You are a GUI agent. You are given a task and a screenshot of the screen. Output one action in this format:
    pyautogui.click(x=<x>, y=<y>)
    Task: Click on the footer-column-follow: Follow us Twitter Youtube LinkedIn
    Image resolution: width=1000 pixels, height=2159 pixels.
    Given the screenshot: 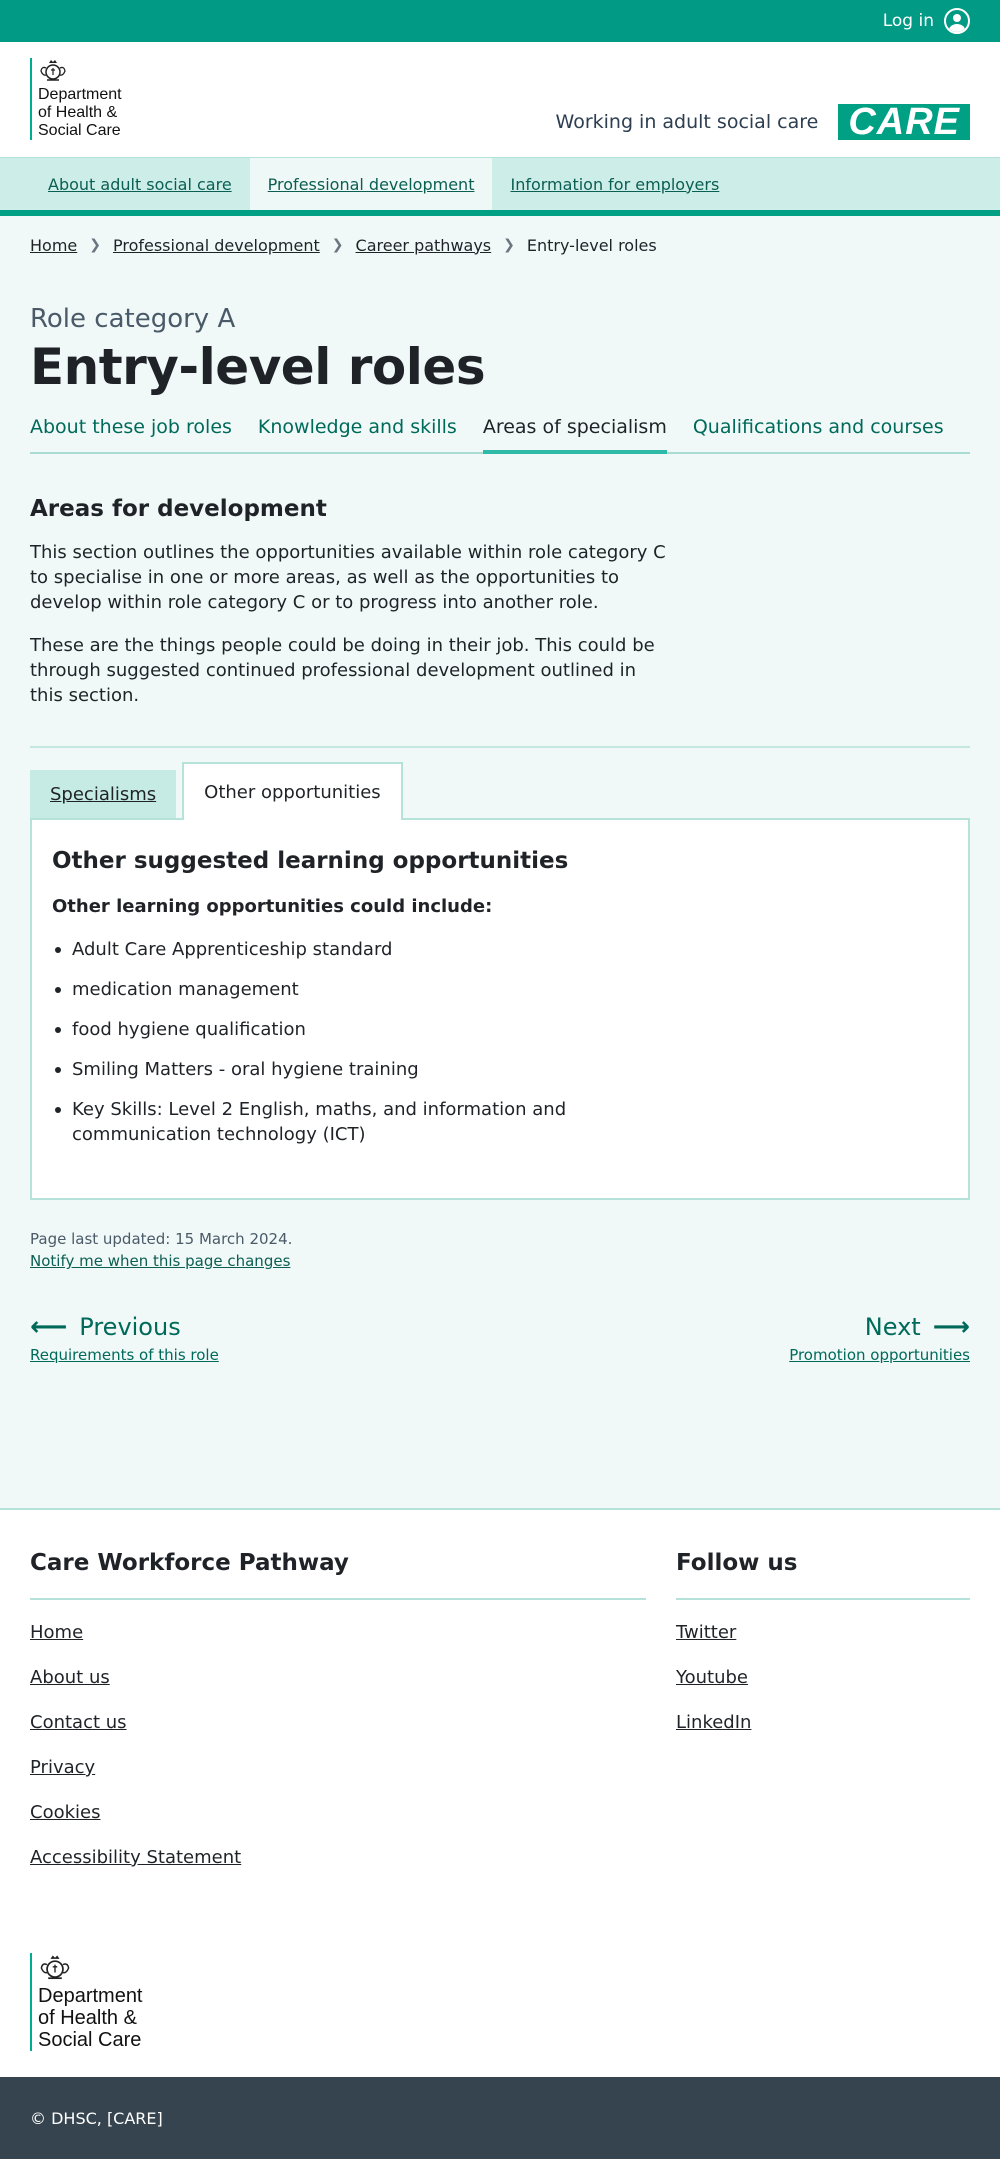 What is the action you would take?
    pyautogui.click(x=823, y=1721)
    